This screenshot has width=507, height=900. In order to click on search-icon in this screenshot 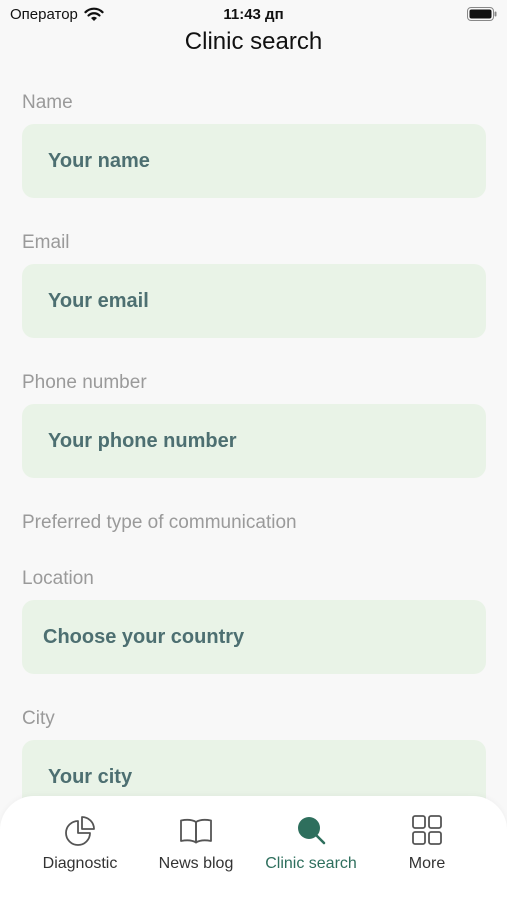, I will do `click(311, 831)`.